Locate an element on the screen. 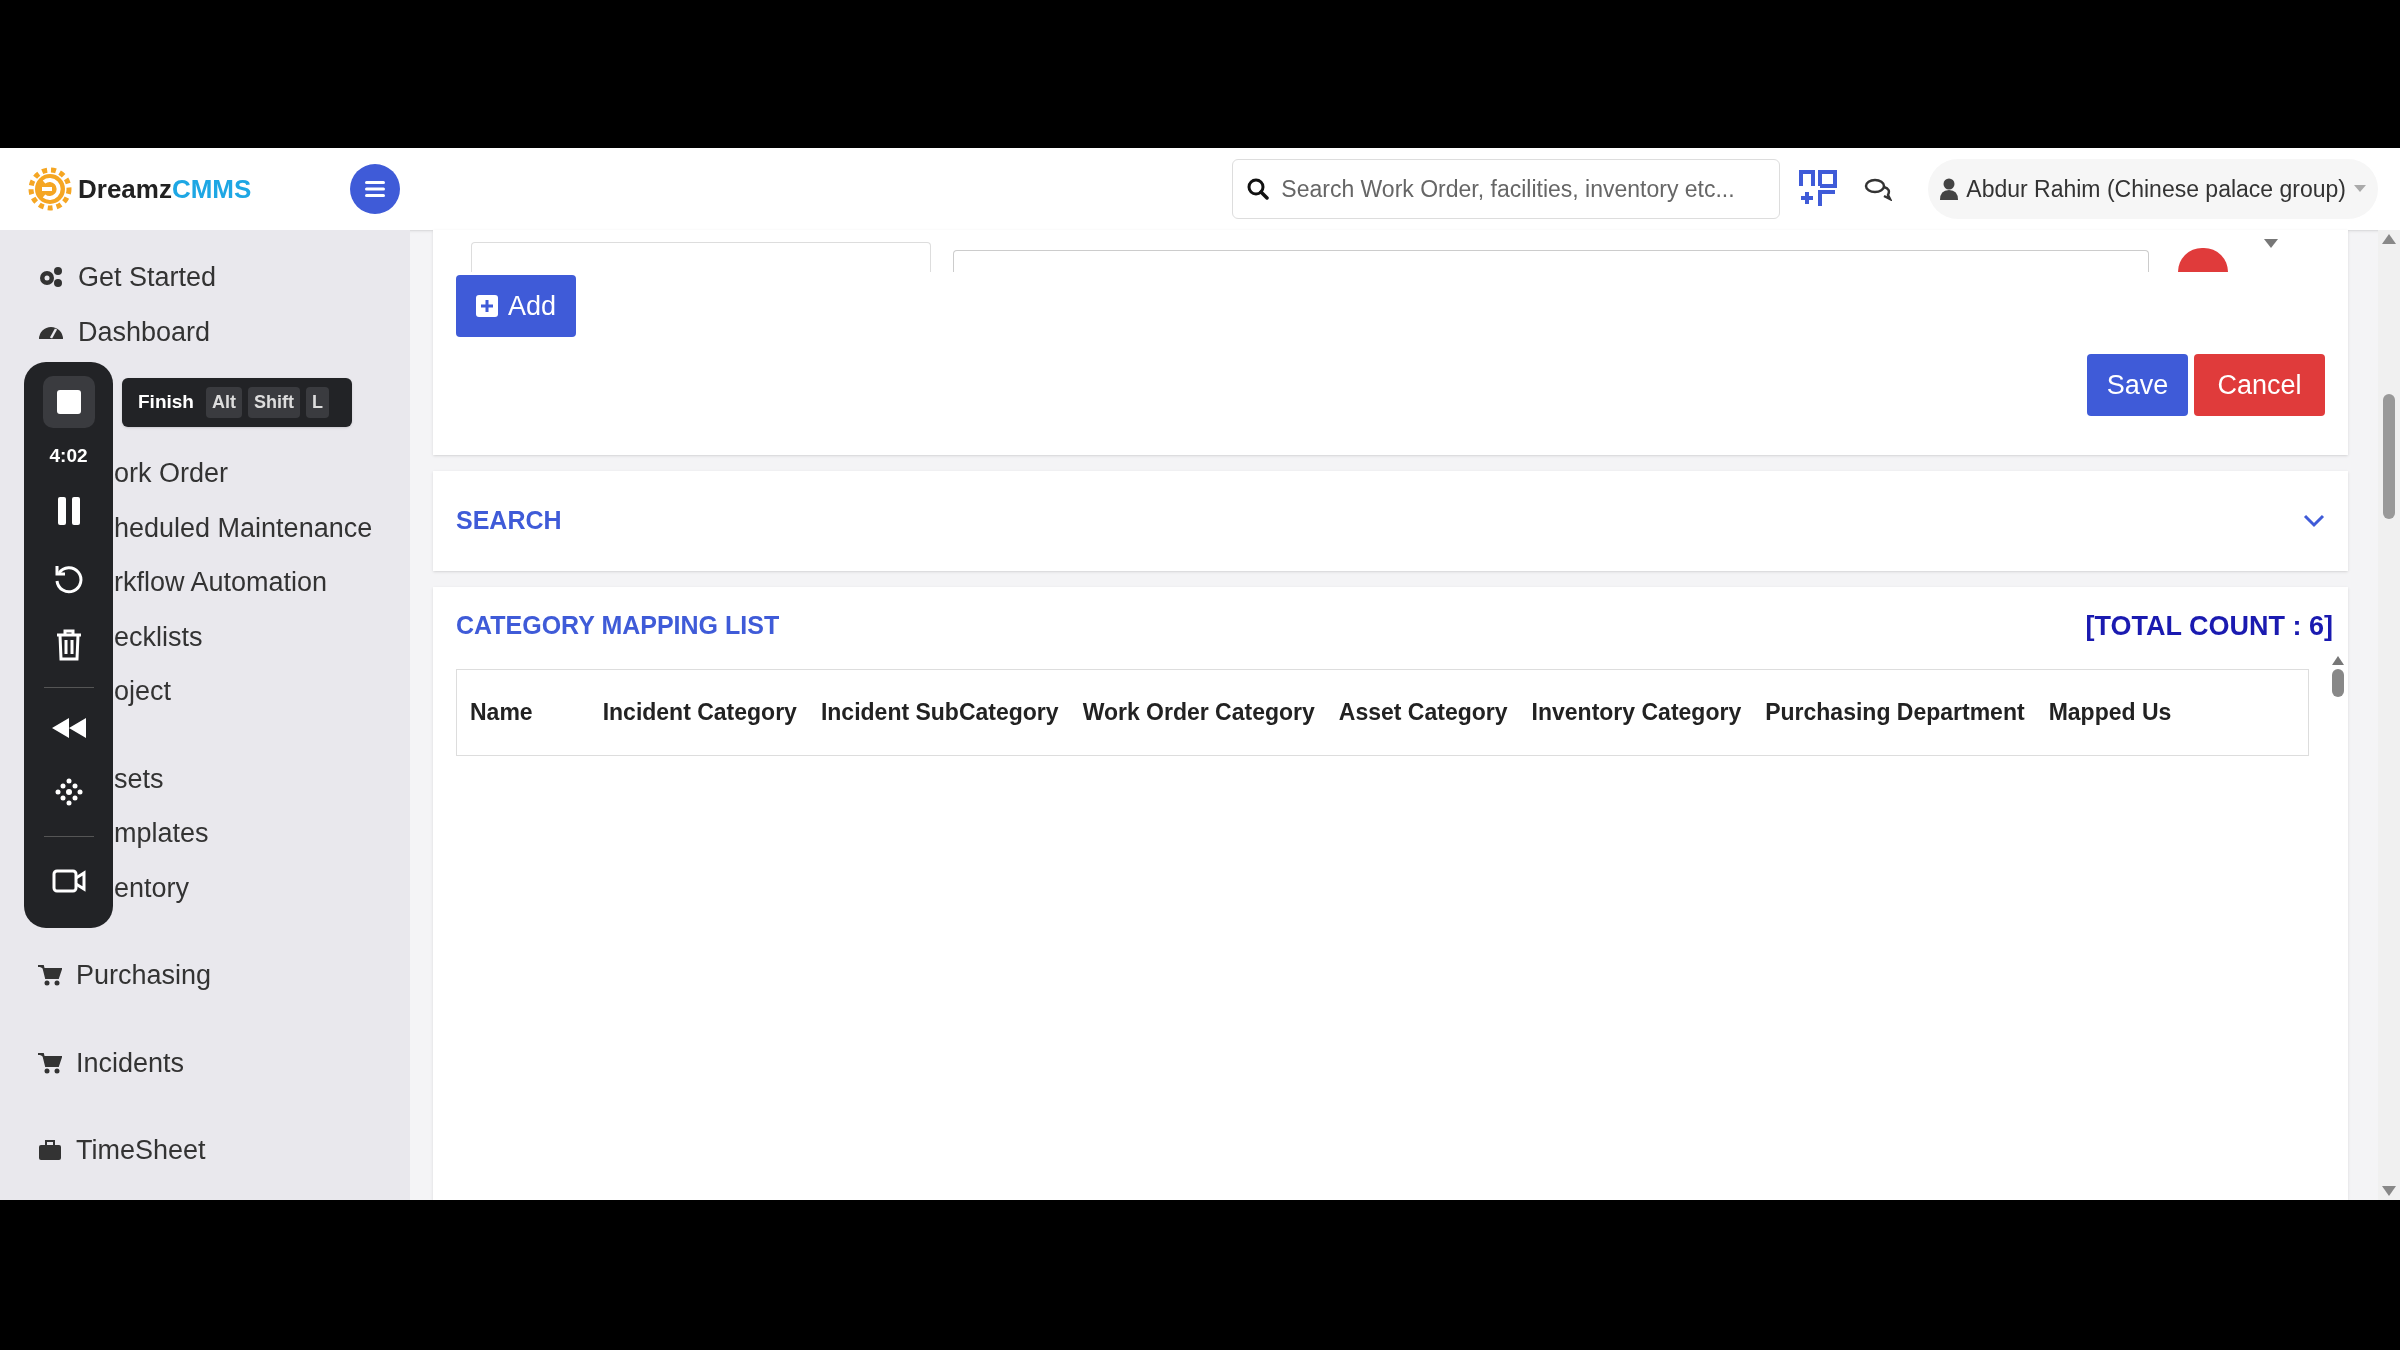 The height and width of the screenshot is (1350, 2400). briefcase-icon is located at coordinates (50, 1150).